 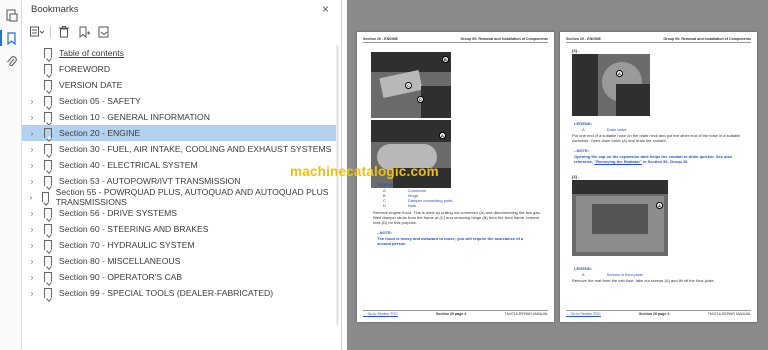 What do you see at coordinates (180, 133) in the screenshot?
I see `bookmark-item: › Section 20 - ENGINE` at bounding box center [180, 133].